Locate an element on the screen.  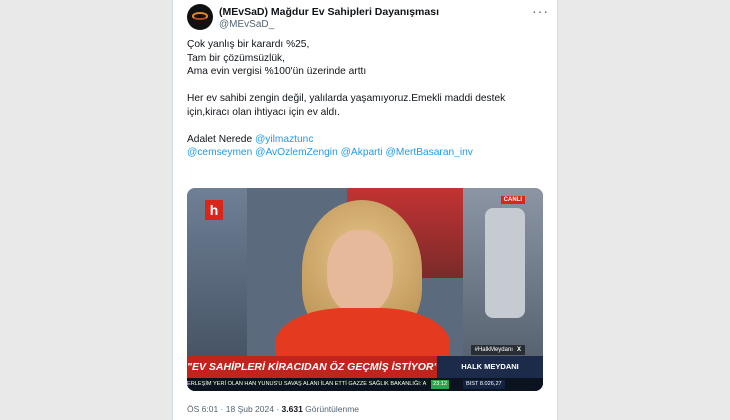
tweet-line: Tam bir çözümsüzlük, is located at coordinates (236, 58).